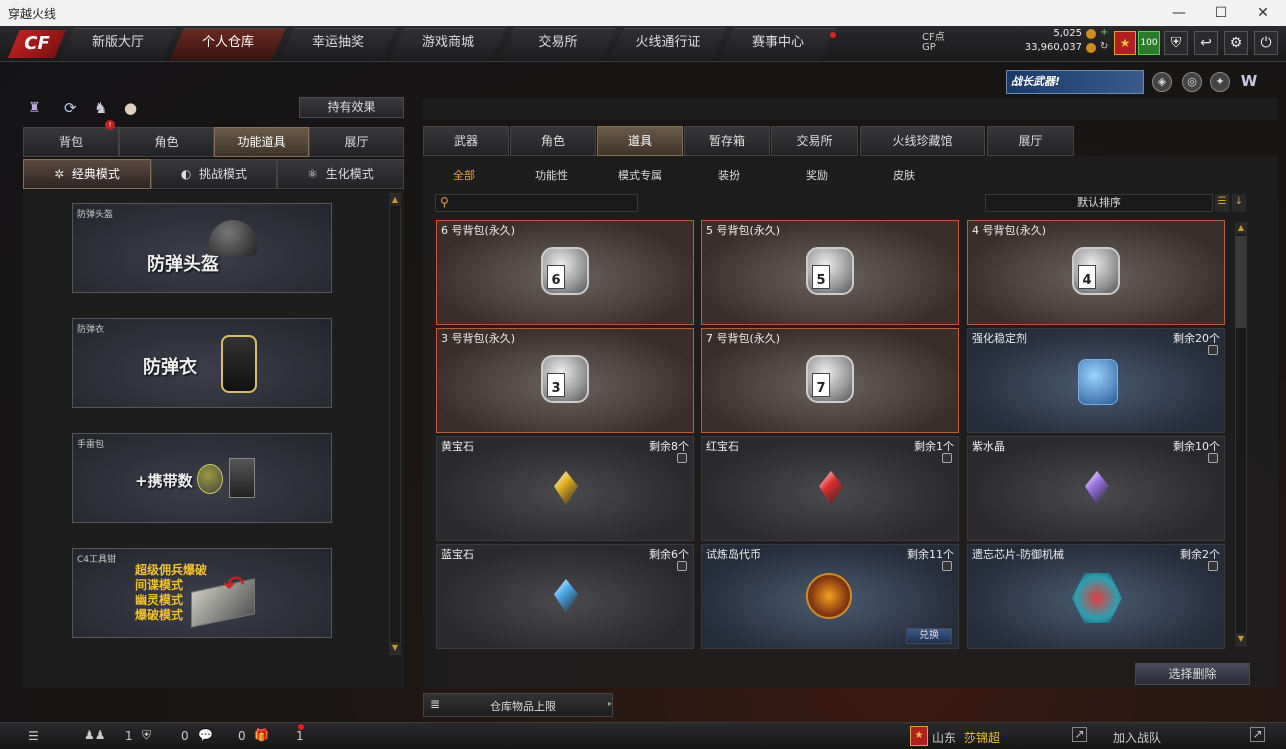 Image resolution: width=1286 pixels, height=749 pixels. I want to click on add-cf-icon: +, so click(1104, 32).